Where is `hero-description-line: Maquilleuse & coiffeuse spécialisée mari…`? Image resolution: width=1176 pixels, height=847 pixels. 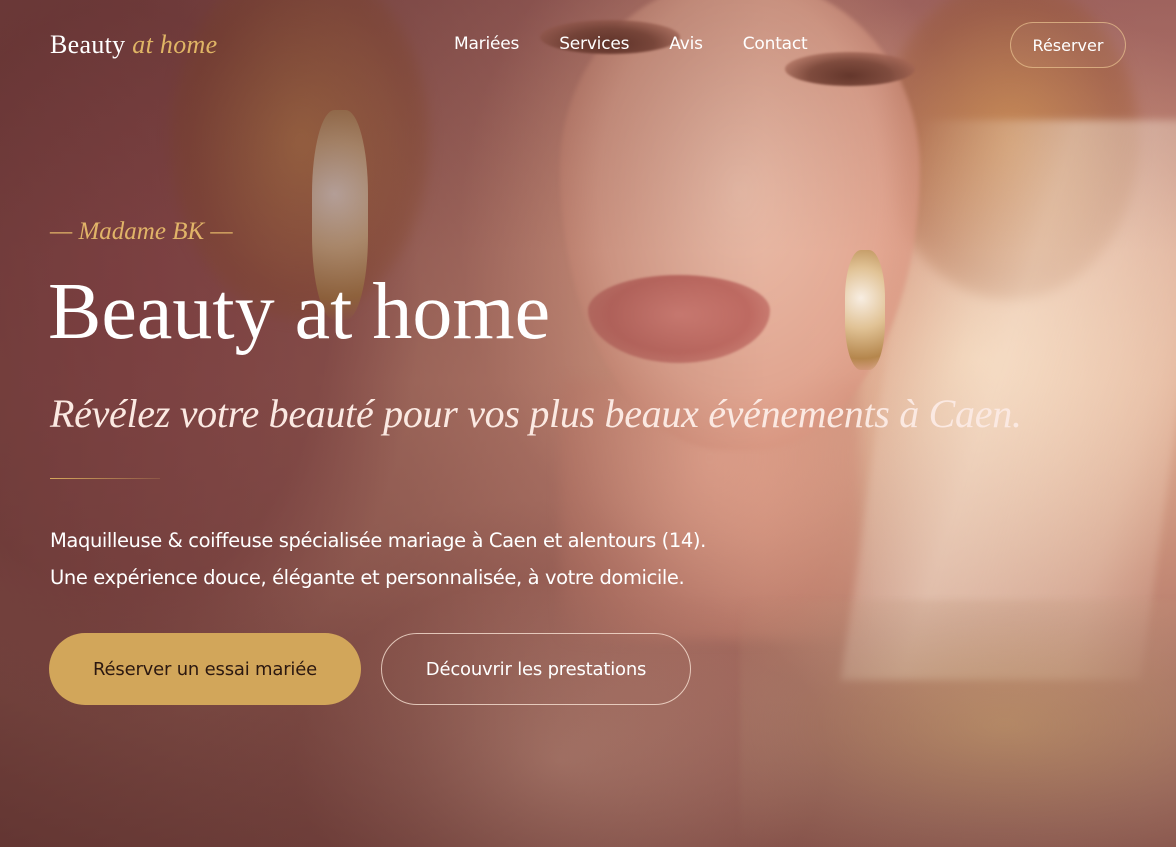 hero-description-line: Maquilleuse & coiffeuse spécialisée mari… is located at coordinates (378, 540).